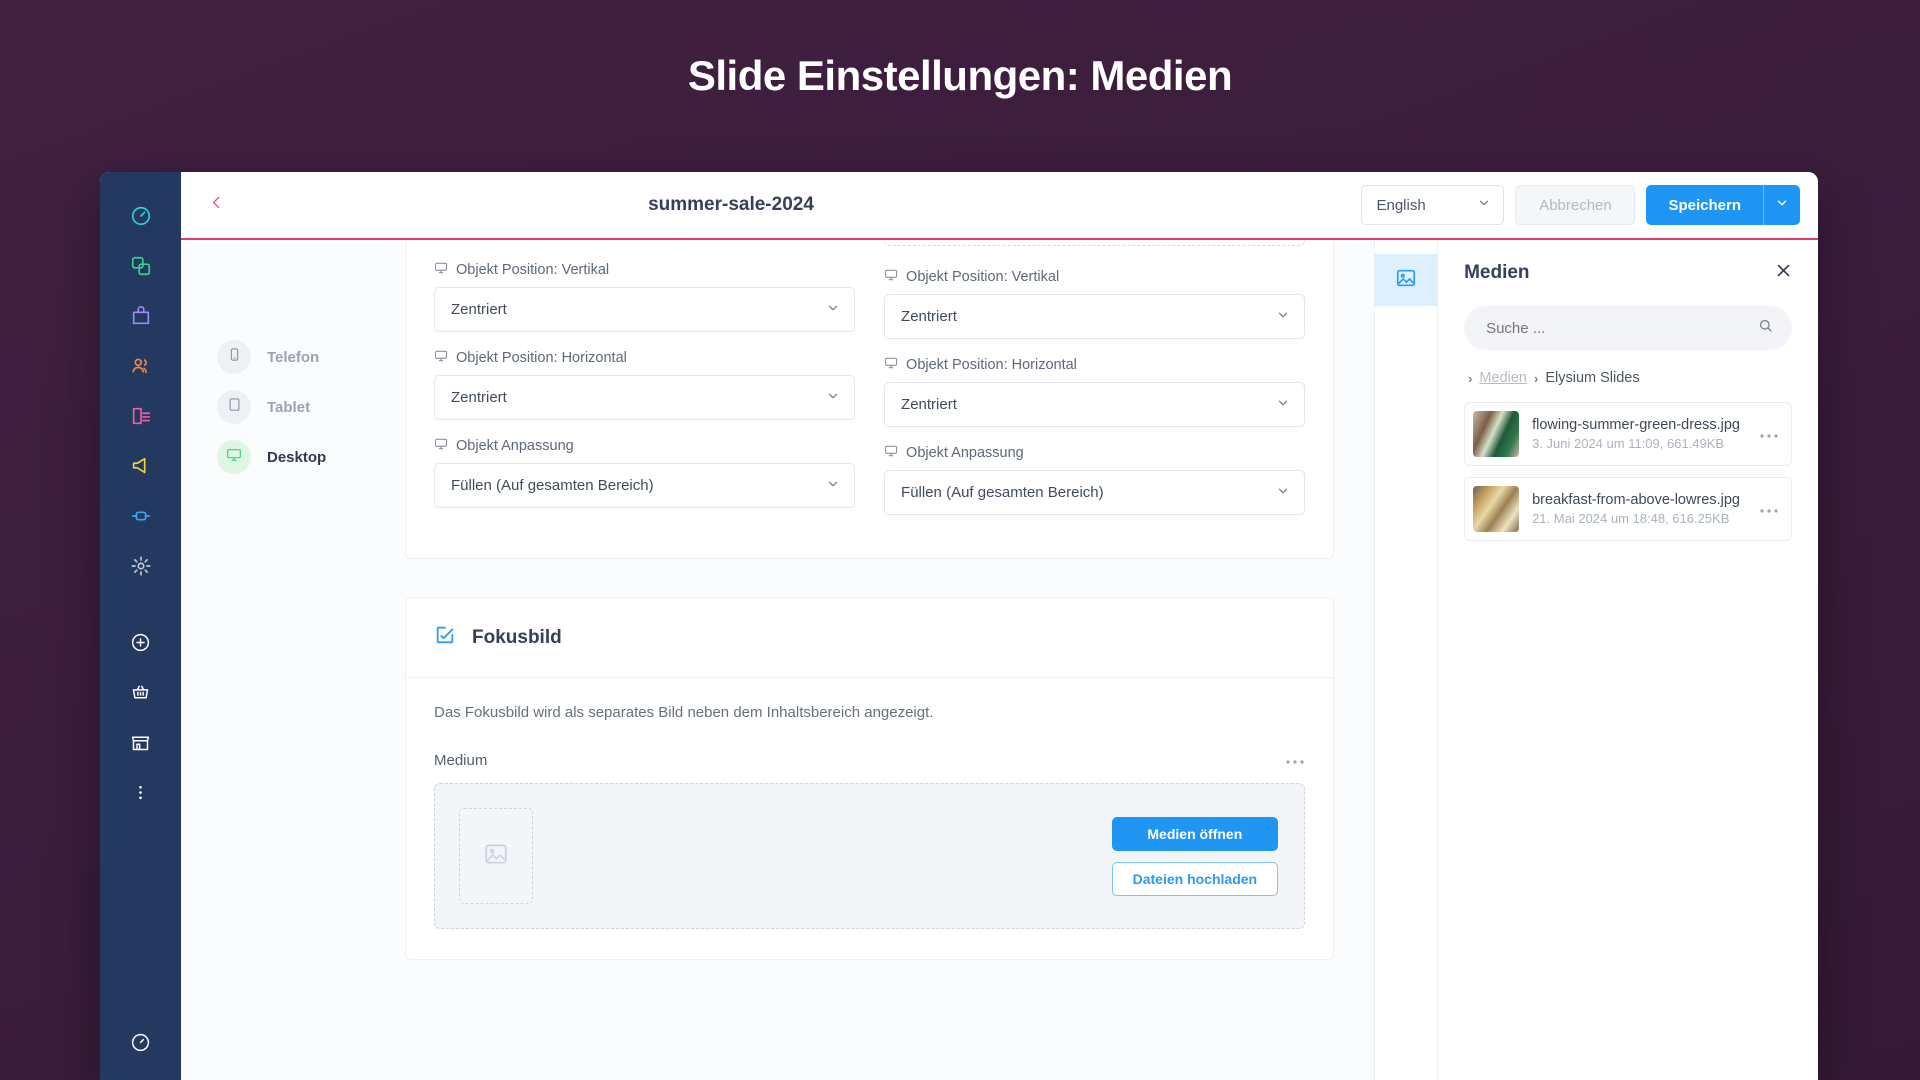  I want to click on layers-icon, so click(141, 266).